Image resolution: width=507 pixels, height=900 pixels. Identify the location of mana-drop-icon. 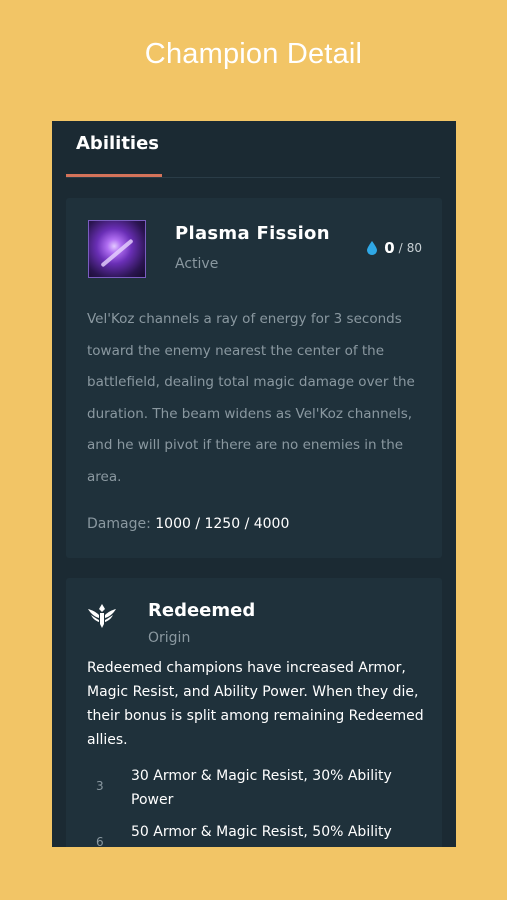
(372, 248).